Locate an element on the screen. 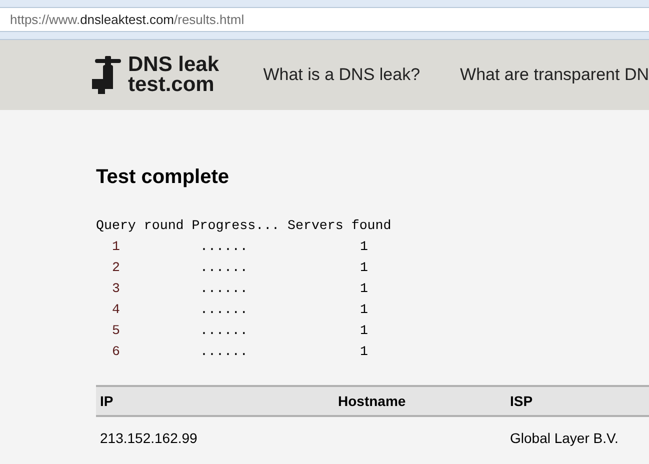 This screenshot has height=464, width=649. nav-link: What are transparent DN is located at coordinates (554, 75).